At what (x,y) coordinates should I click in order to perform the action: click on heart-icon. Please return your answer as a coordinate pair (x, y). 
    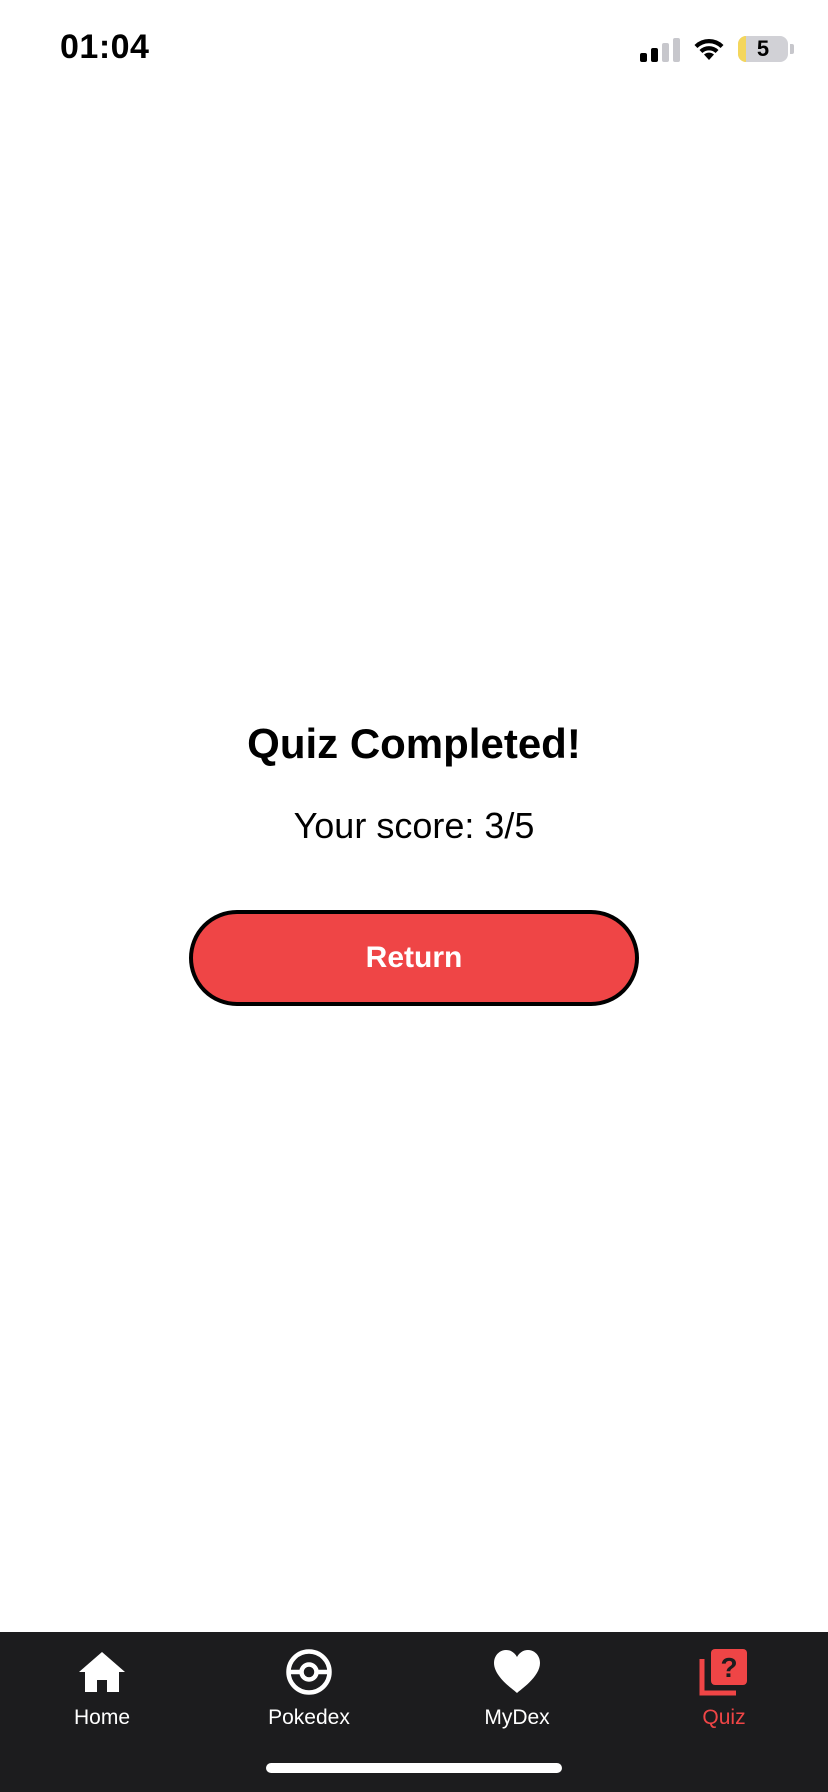
    Looking at the image, I should click on (517, 1672).